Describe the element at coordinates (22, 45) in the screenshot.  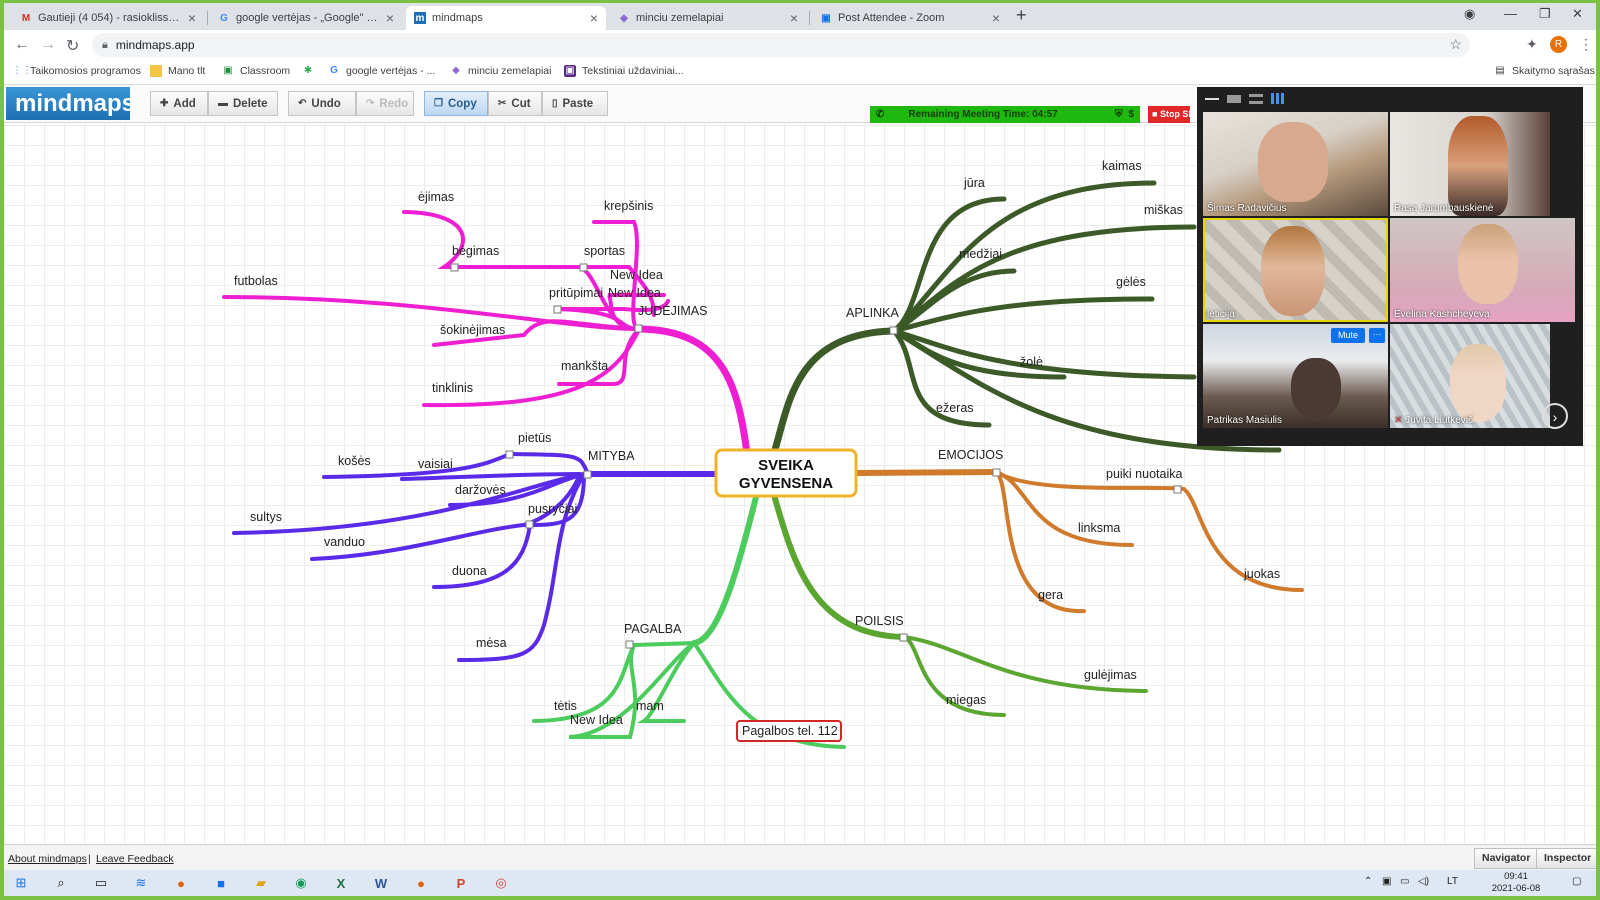
I see `back-icon: ←` at that location.